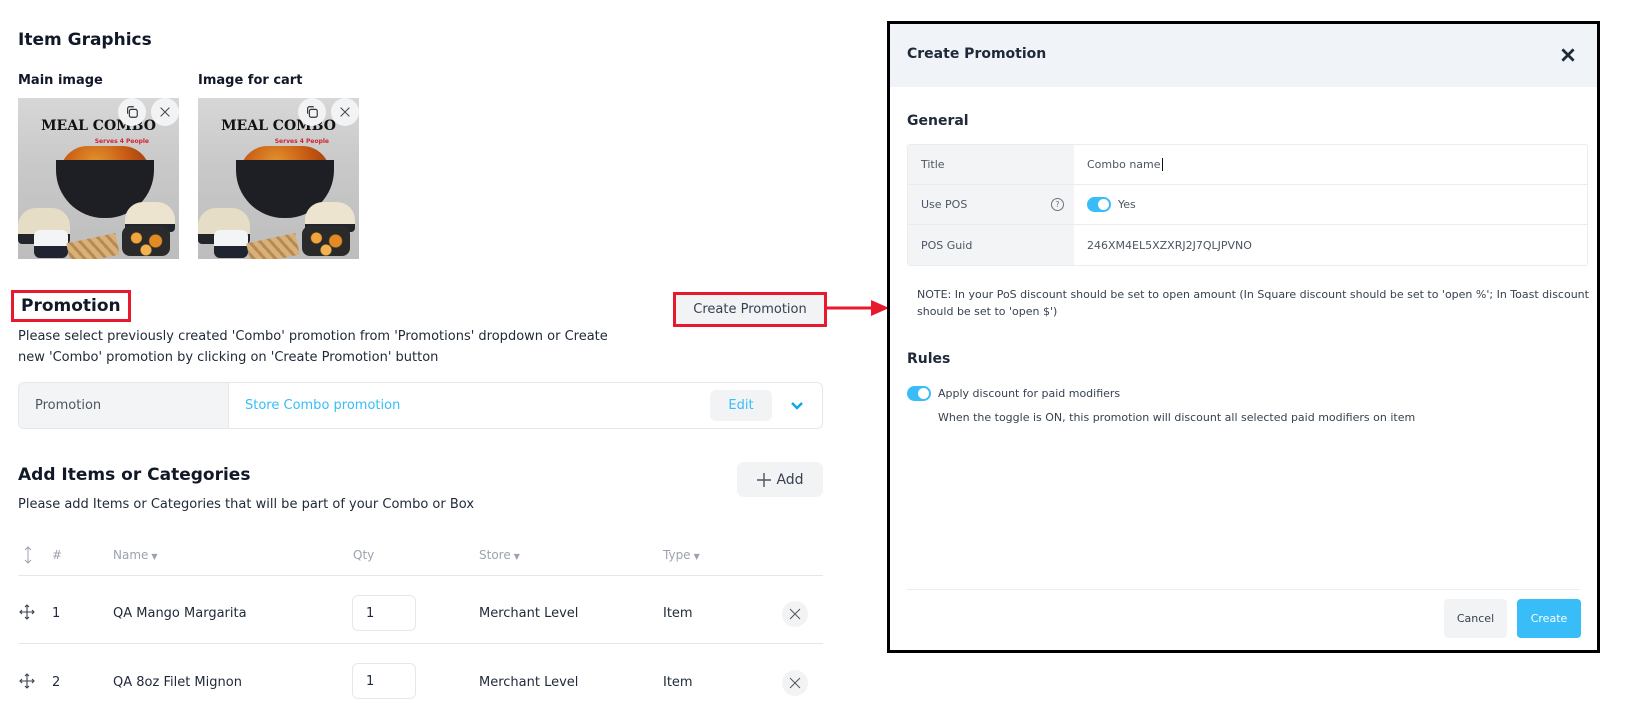 The image size is (1643, 716). What do you see at coordinates (677, 555) in the screenshot?
I see `column-type-label: Type` at bounding box center [677, 555].